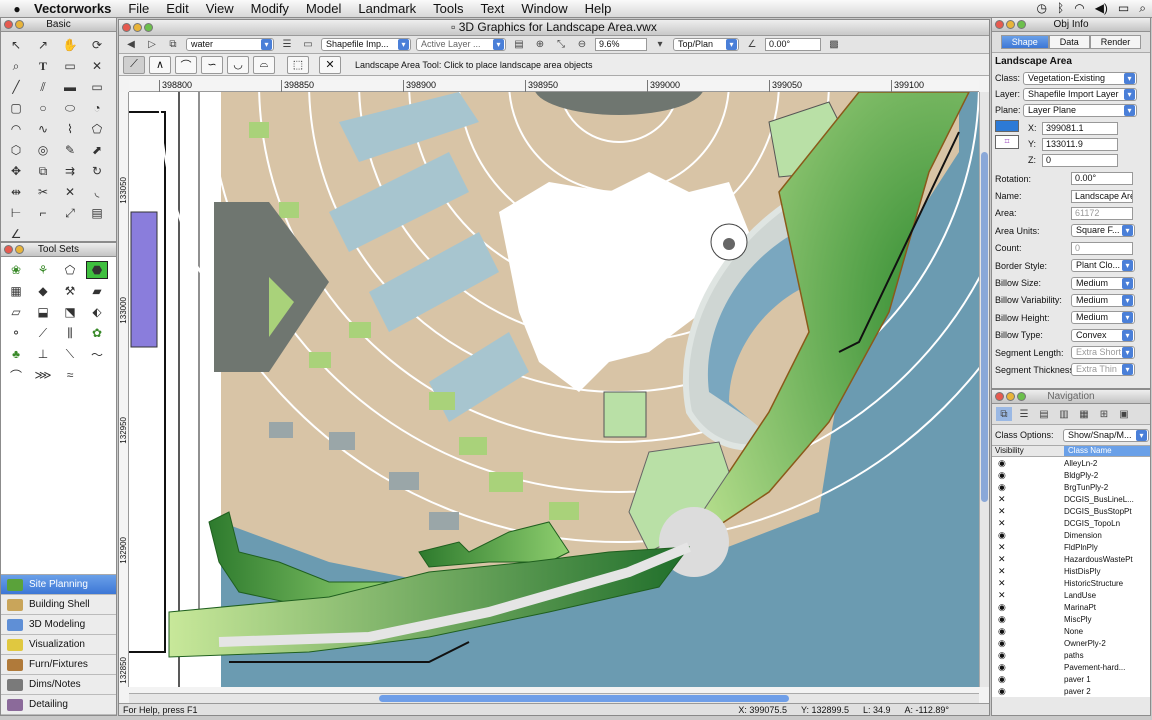 Image resolution: width=1152 pixels, height=720 pixels. What do you see at coordinates (1071, 463) in the screenshot?
I see `class-row: ◉ AlleyLn-2` at bounding box center [1071, 463].